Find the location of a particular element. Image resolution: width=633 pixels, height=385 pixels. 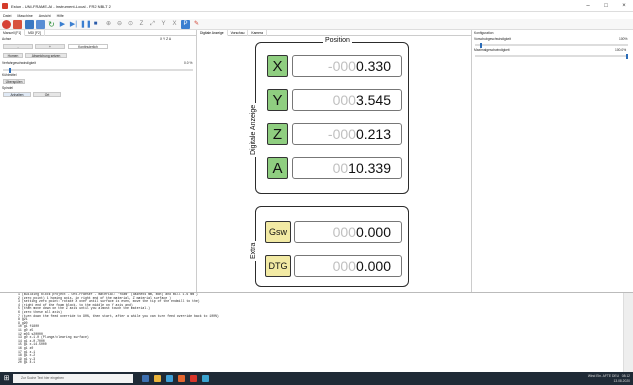

extra-dtg-label: DTG is located at coordinates (278, 266).